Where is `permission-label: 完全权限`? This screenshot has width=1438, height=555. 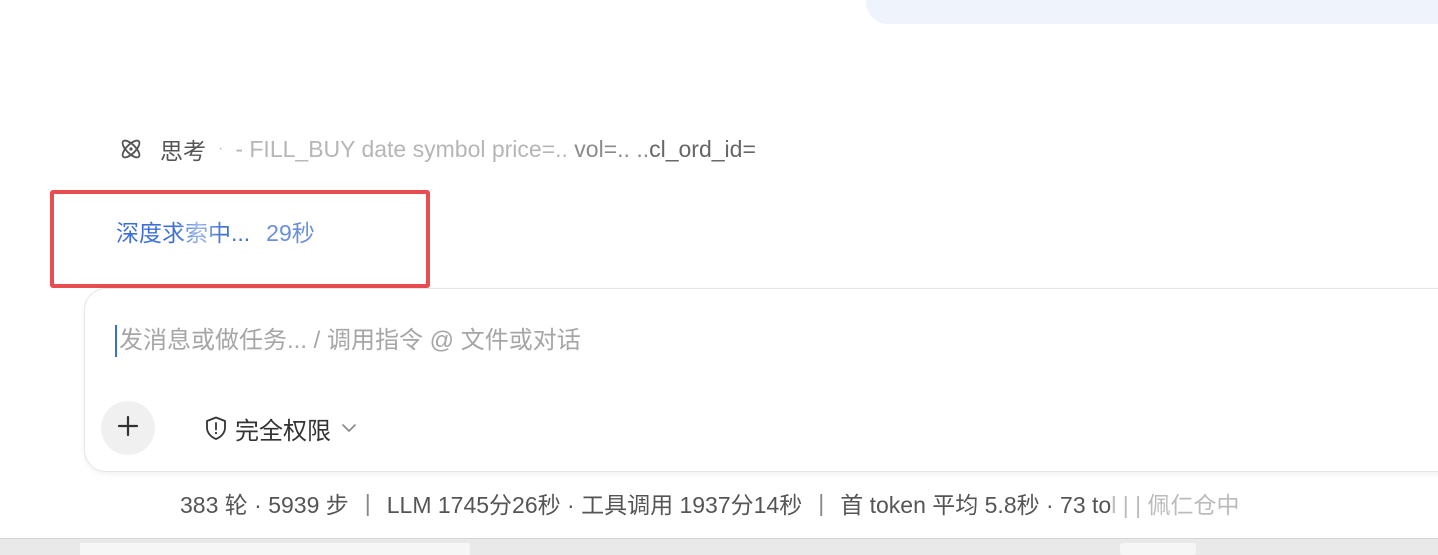 permission-label: 完全权限 is located at coordinates (283, 431).